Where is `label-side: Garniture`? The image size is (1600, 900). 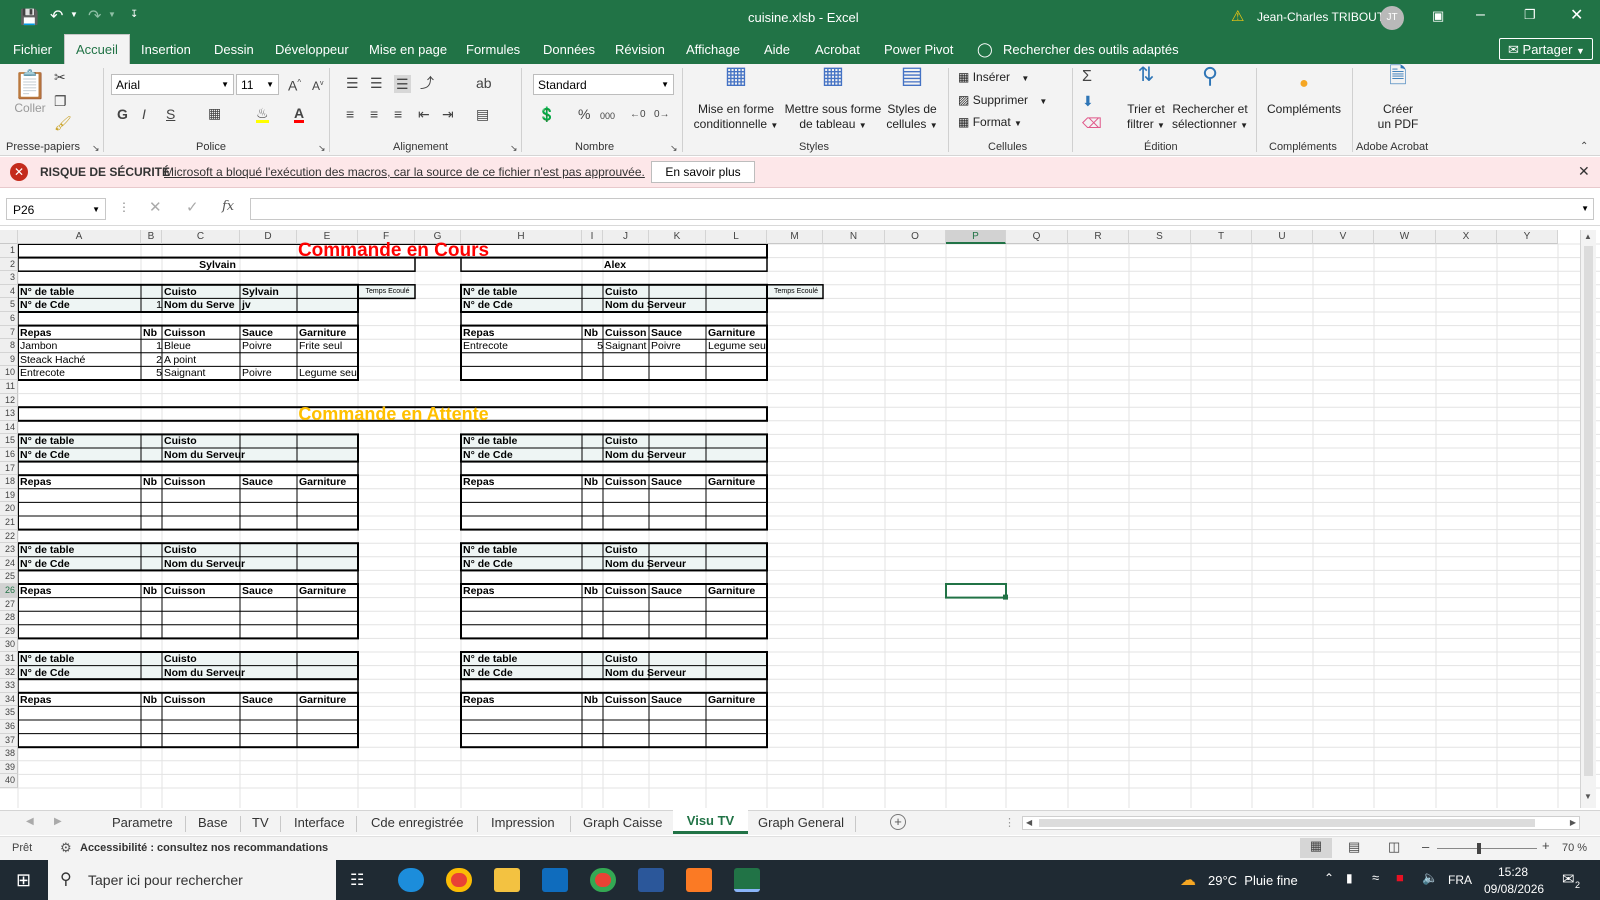 label-side: Garniture is located at coordinates (327, 701).